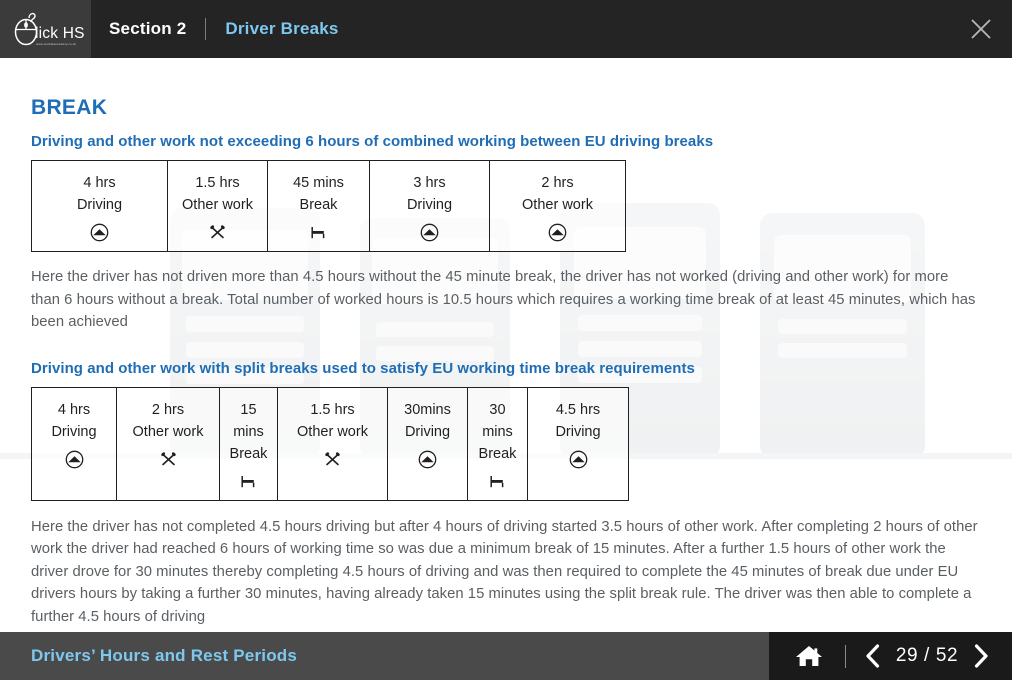 The height and width of the screenshot is (680, 1012). I want to click on nav-divider, so click(845, 656).